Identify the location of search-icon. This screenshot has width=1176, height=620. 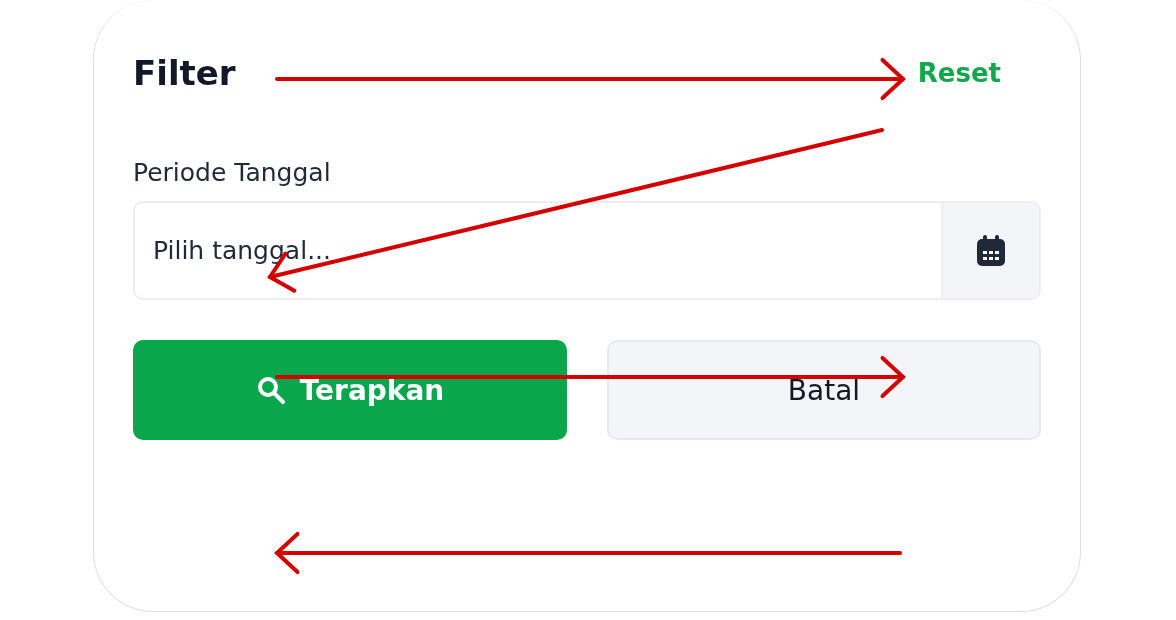
(270, 390).